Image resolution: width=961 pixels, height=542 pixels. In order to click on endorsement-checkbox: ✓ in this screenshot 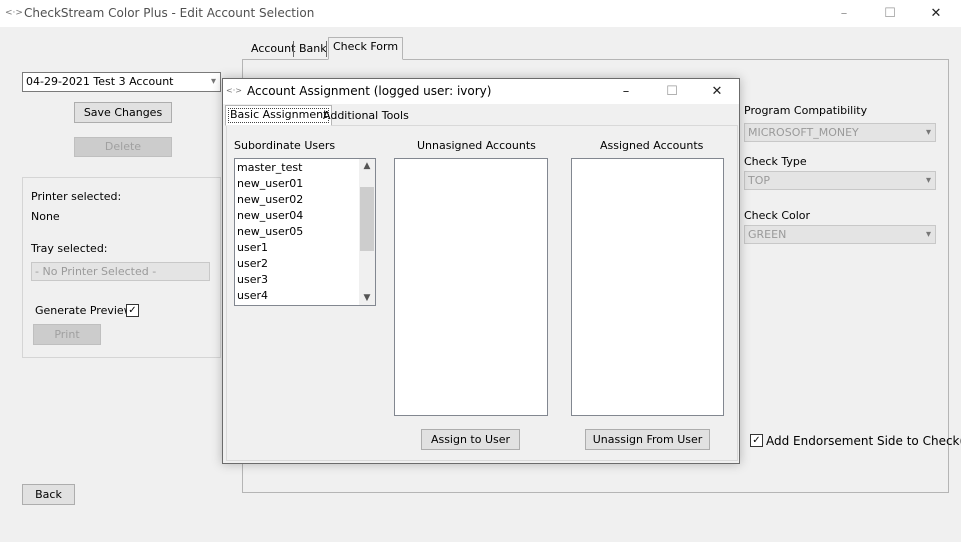, I will do `click(756, 440)`.